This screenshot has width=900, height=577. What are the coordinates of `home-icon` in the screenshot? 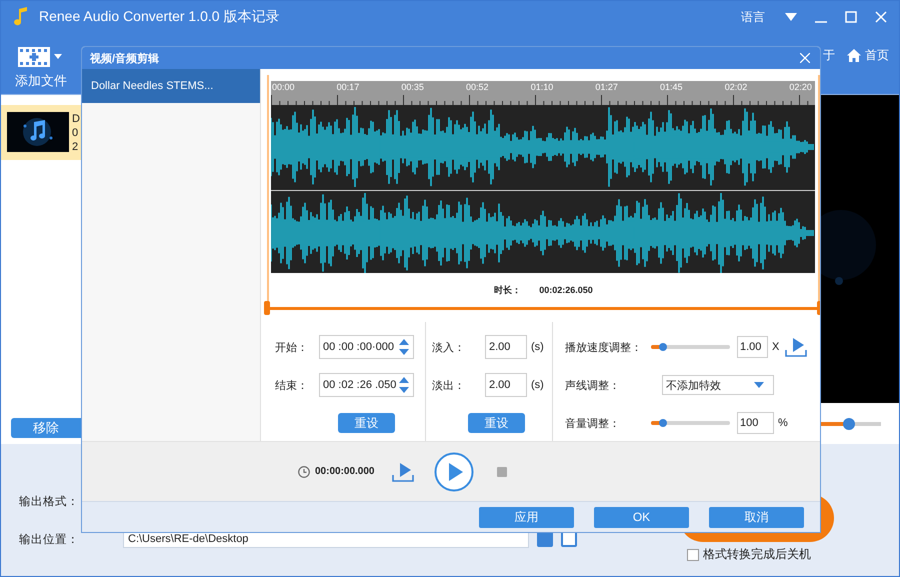 It's located at (854, 55).